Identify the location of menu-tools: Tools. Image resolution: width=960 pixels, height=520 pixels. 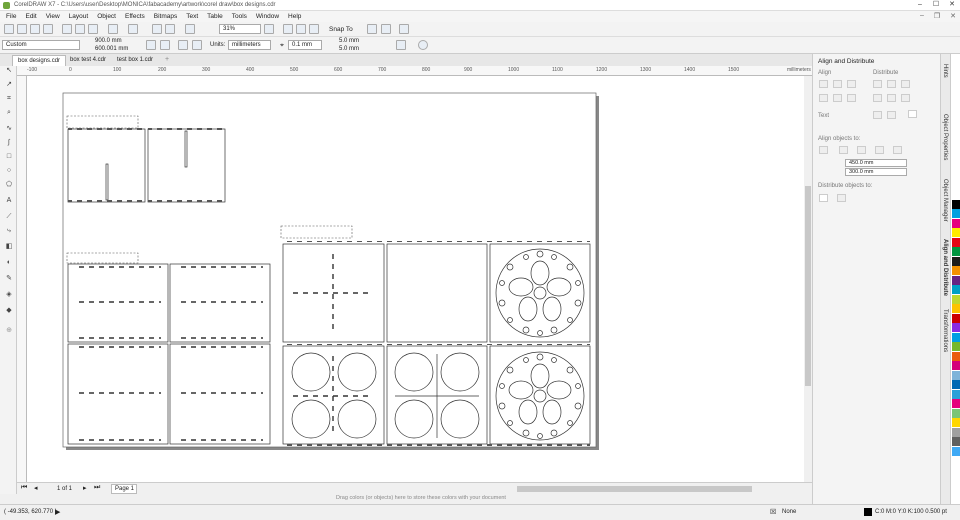
(239, 16).